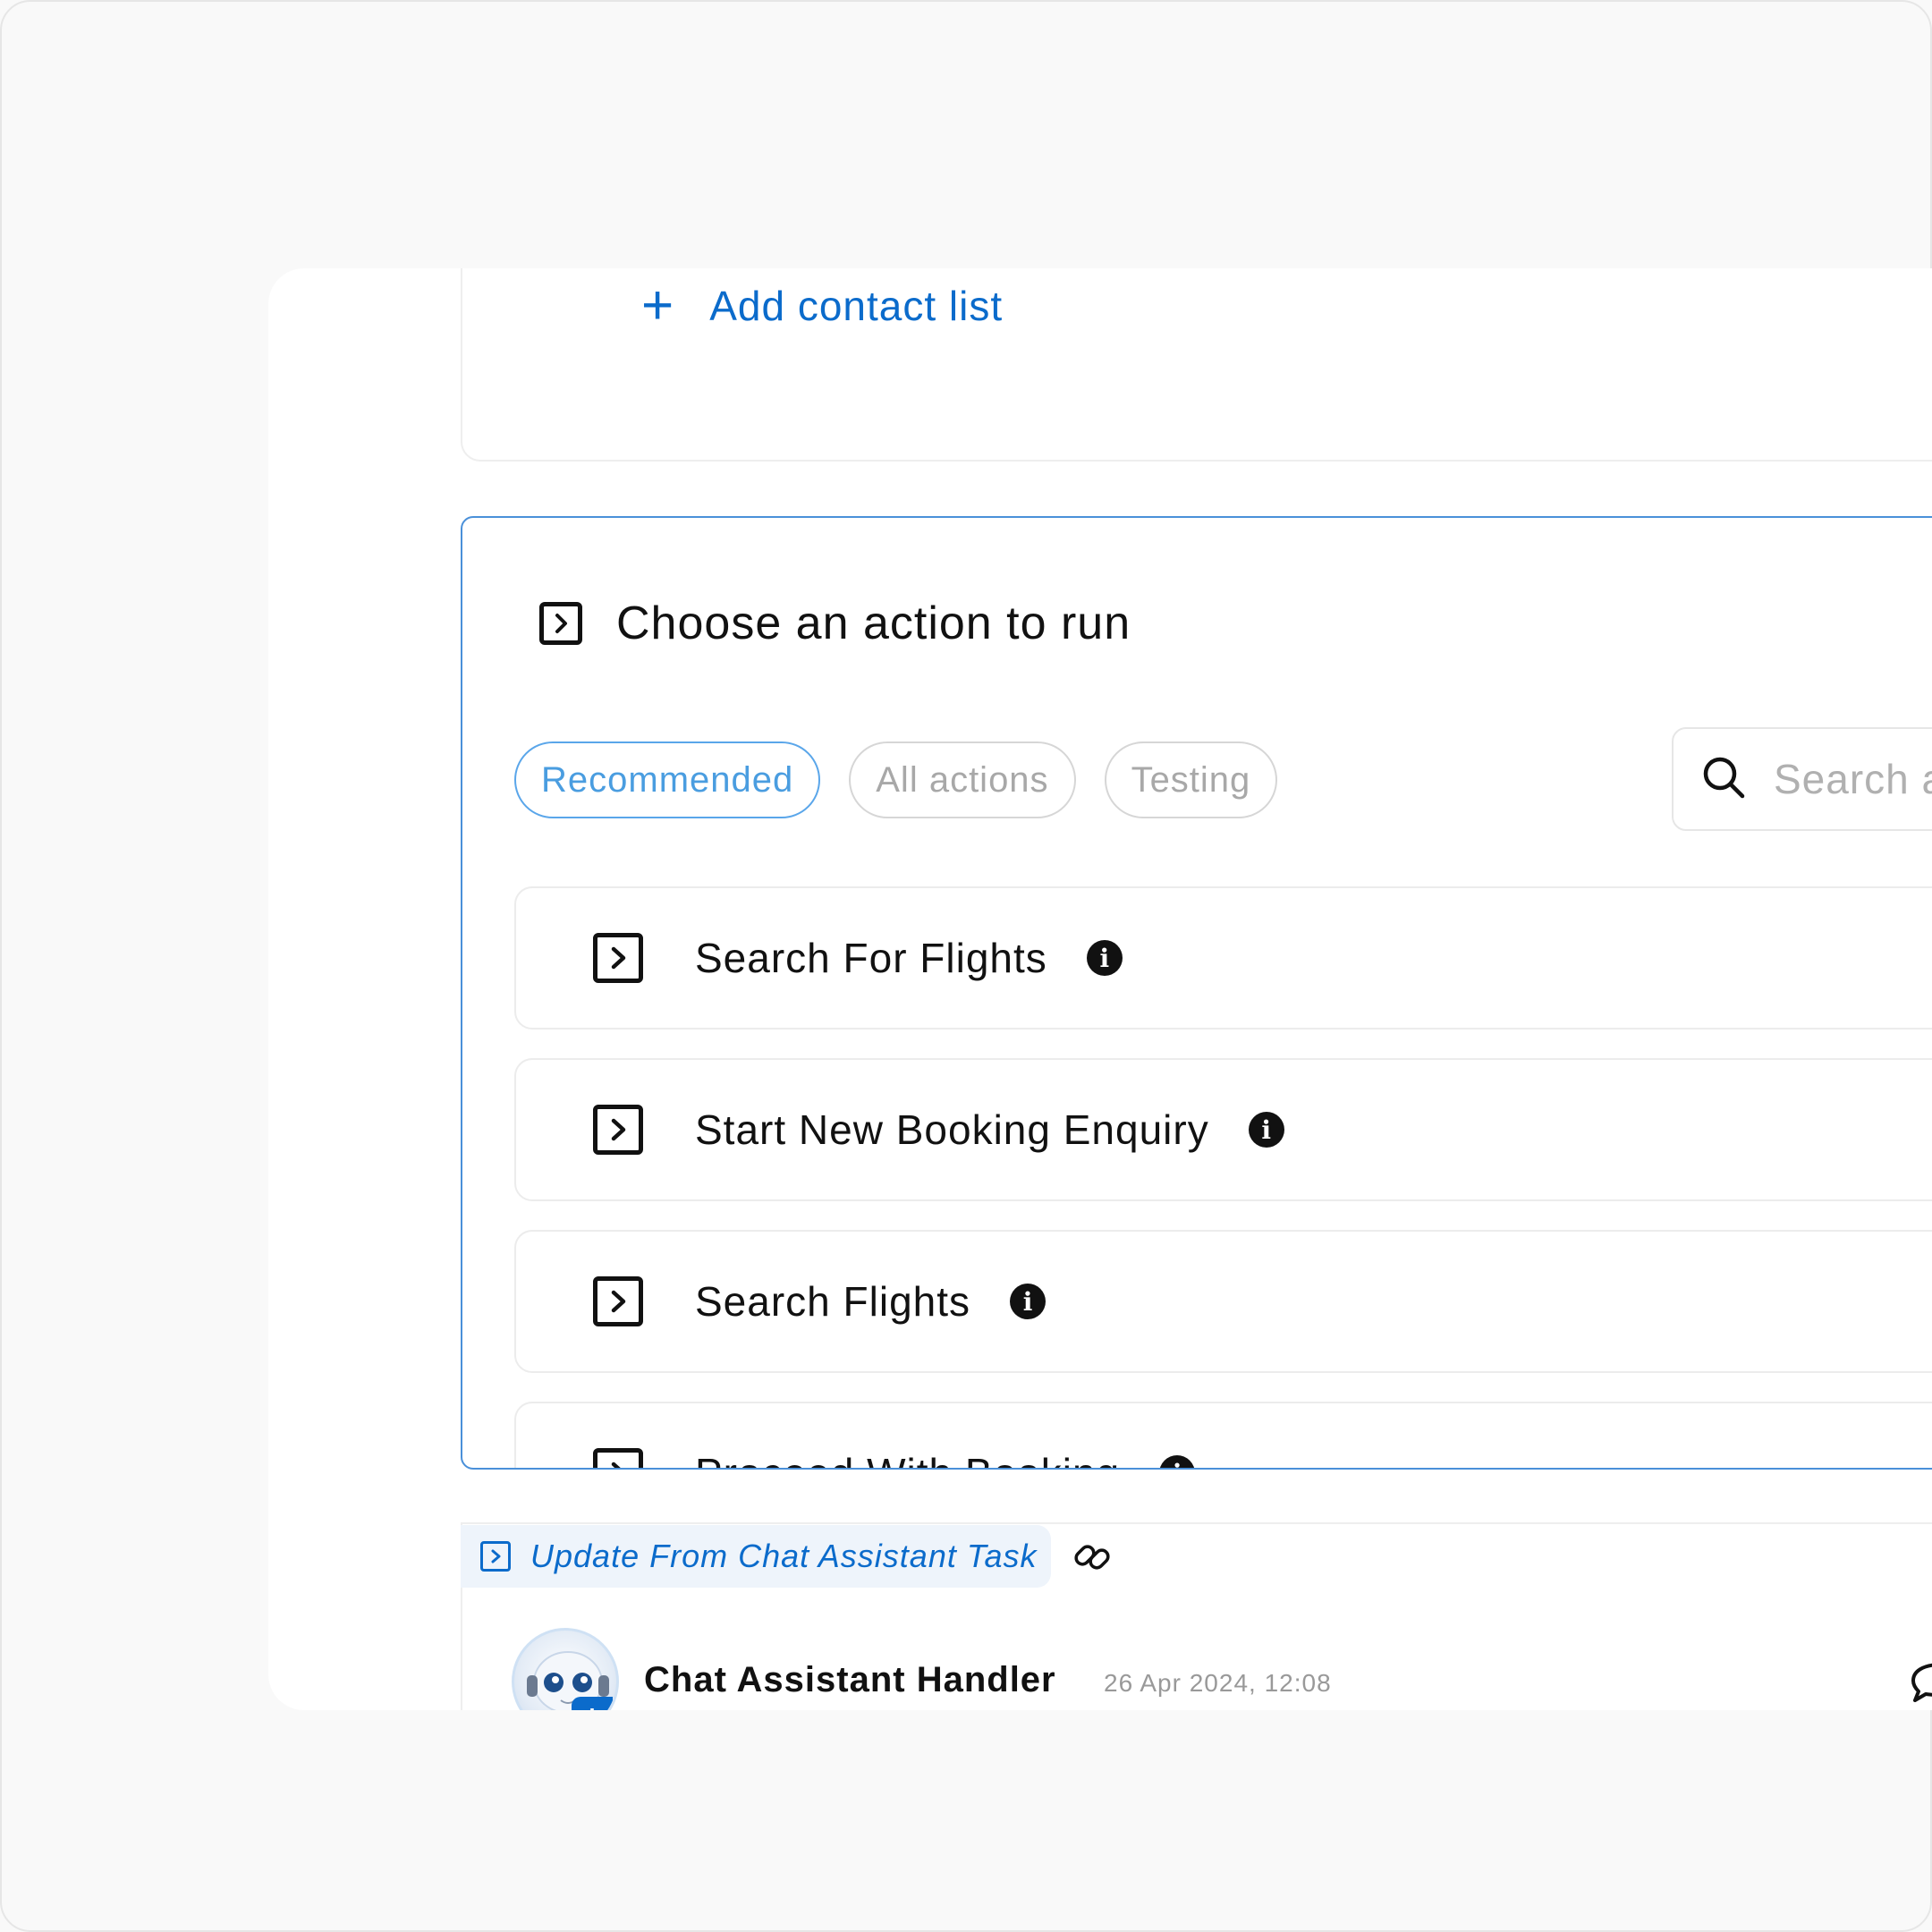 Image resolution: width=1932 pixels, height=1932 pixels. I want to click on tab-testing: Testing, so click(1191, 779).